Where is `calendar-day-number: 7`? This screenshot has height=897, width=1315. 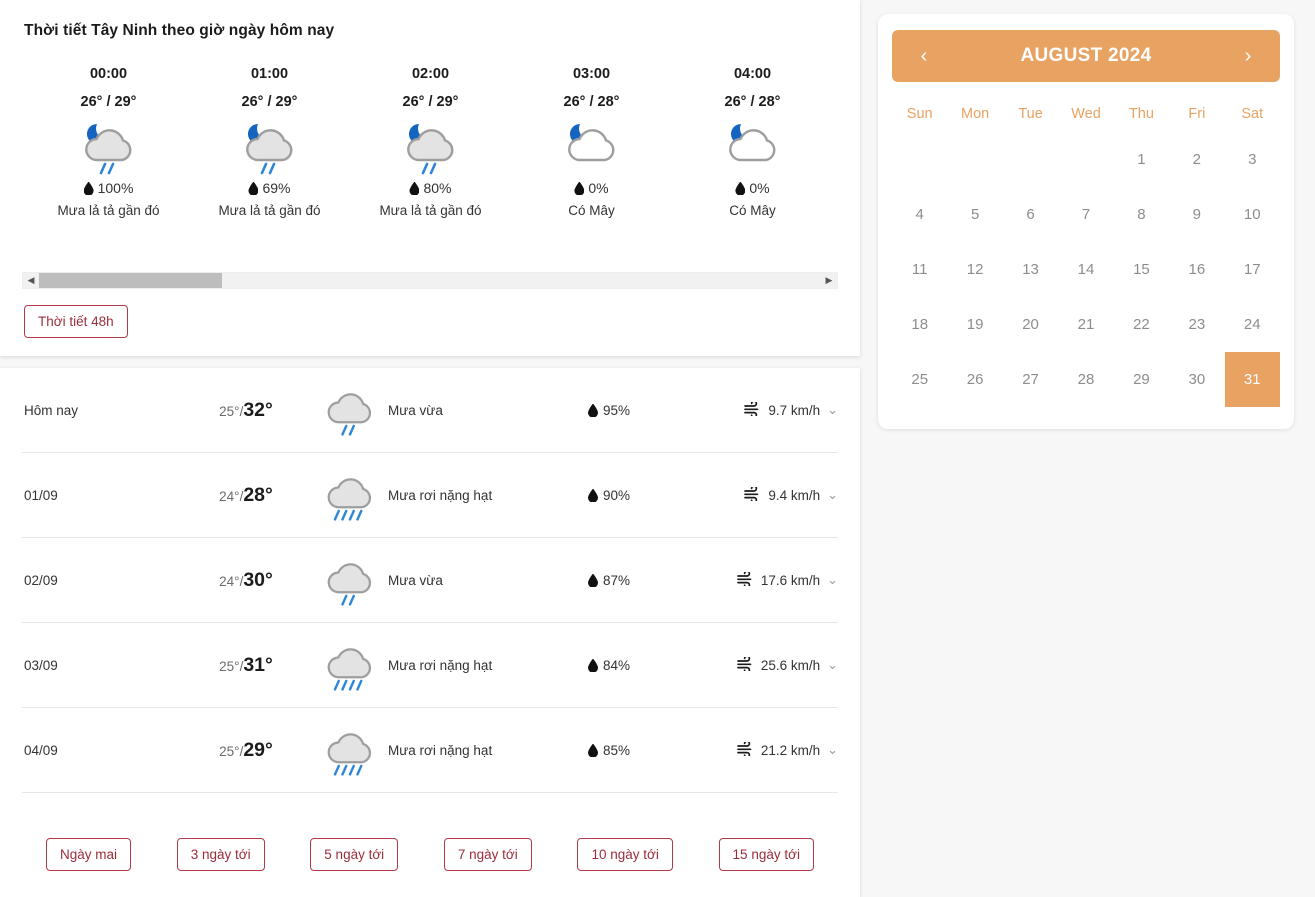 calendar-day-number: 7 is located at coordinates (1086, 214).